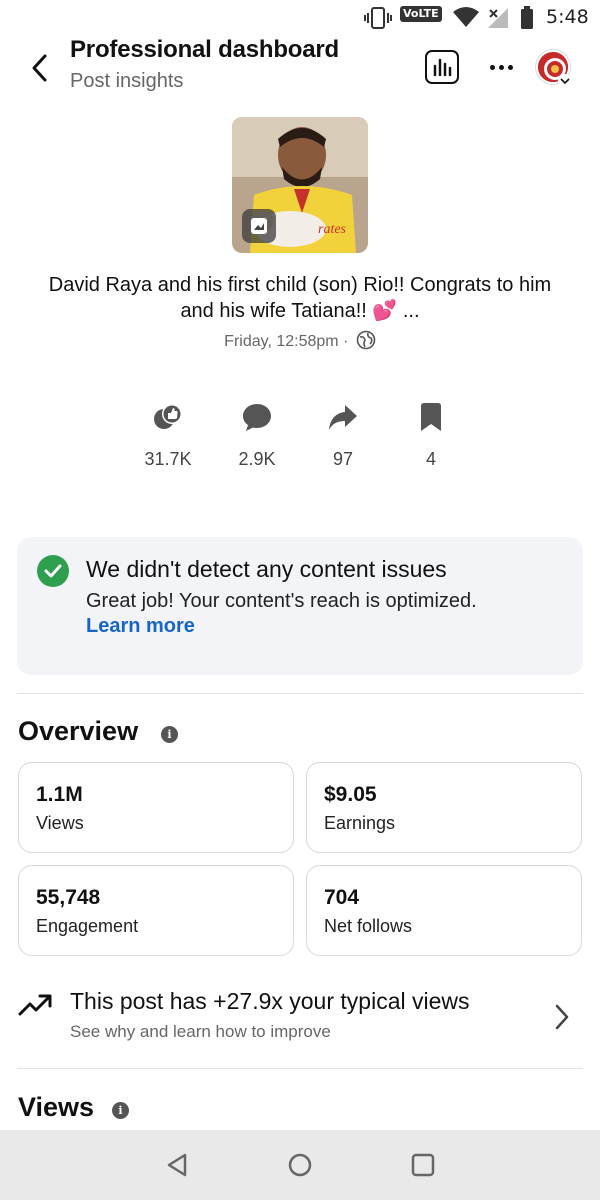 The width and height of the screenshot is (600, 1200). What do you see at coordinates (120, 1110) in the screenshot?
I see `views-info-icon: i` at bounding box center [120, 1110].